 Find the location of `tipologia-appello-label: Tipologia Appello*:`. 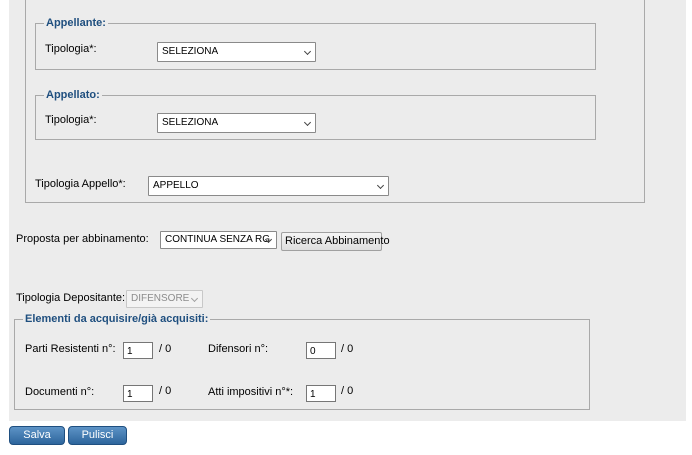

tipologia-appello-label: Tipologia Appello*: is located at coordinates (80, 184).